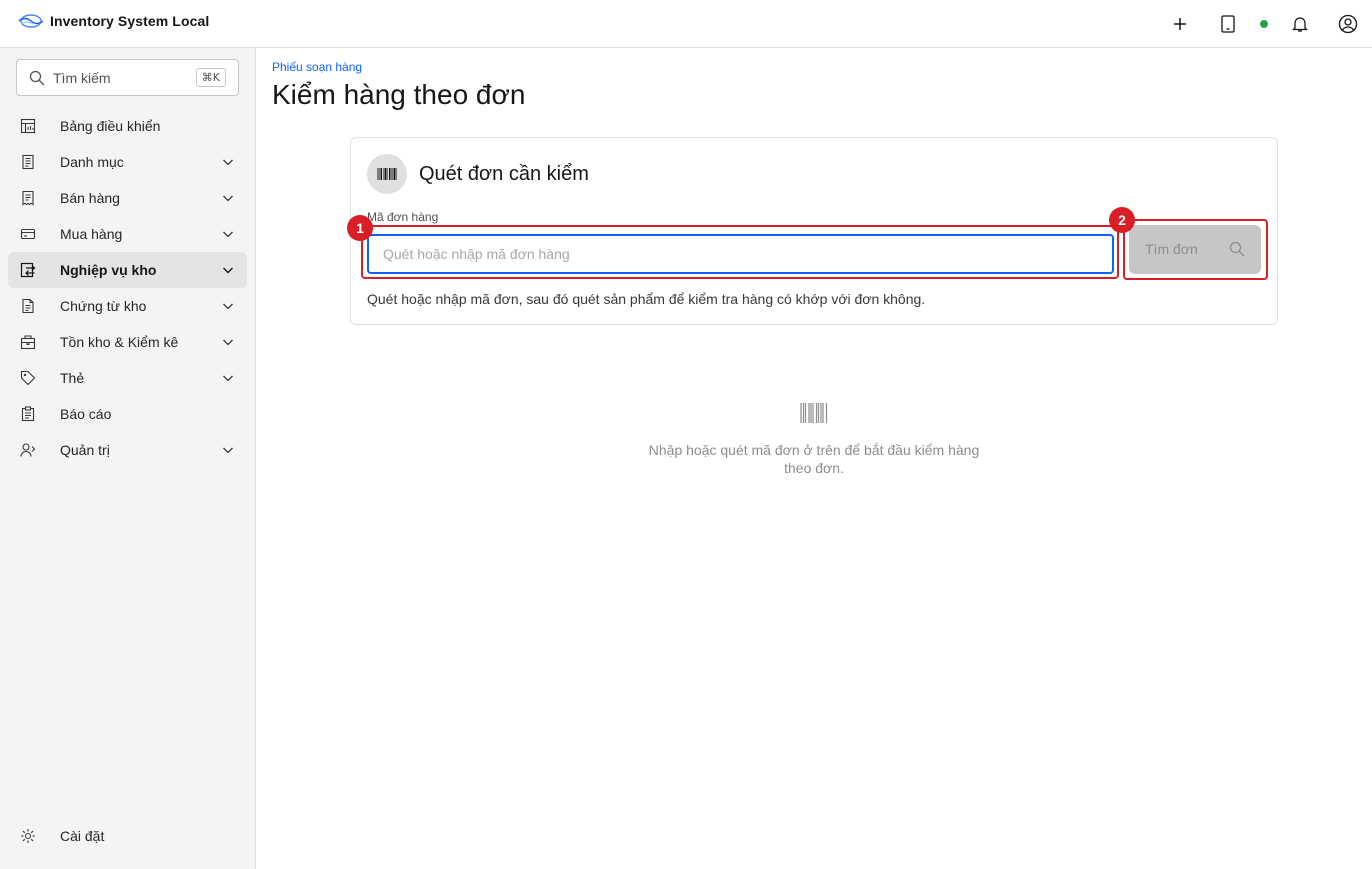 The width and height of the screenshot is (1372, 869). What do you see at coordinates (82, 78) in the screenshot?
I see `search-placeholder: Tìm kiếm` at bounding box center [82, 78].